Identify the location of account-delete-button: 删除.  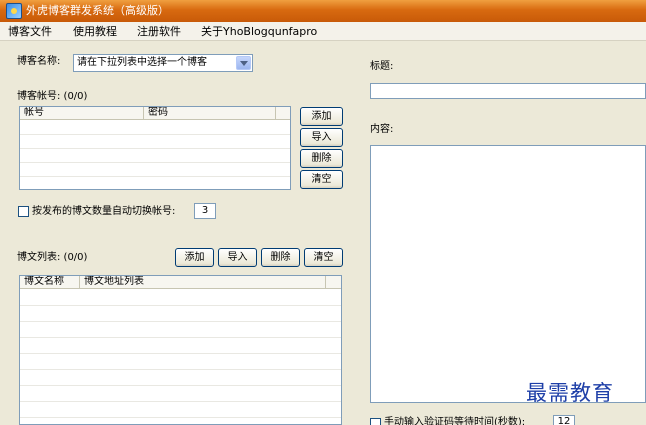
(321, 158).